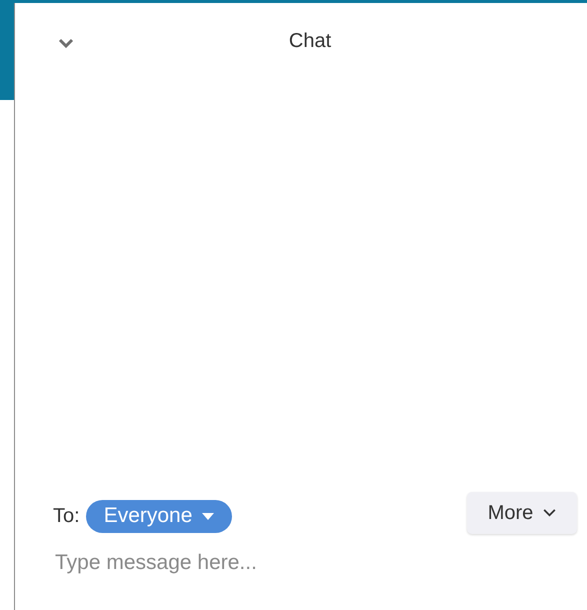 This screenshot has width=587, height=610. What do you see at coordinates (66, 516) in the screenshot?
I see `recipient-label: To:` at bounding box center [66, 516].